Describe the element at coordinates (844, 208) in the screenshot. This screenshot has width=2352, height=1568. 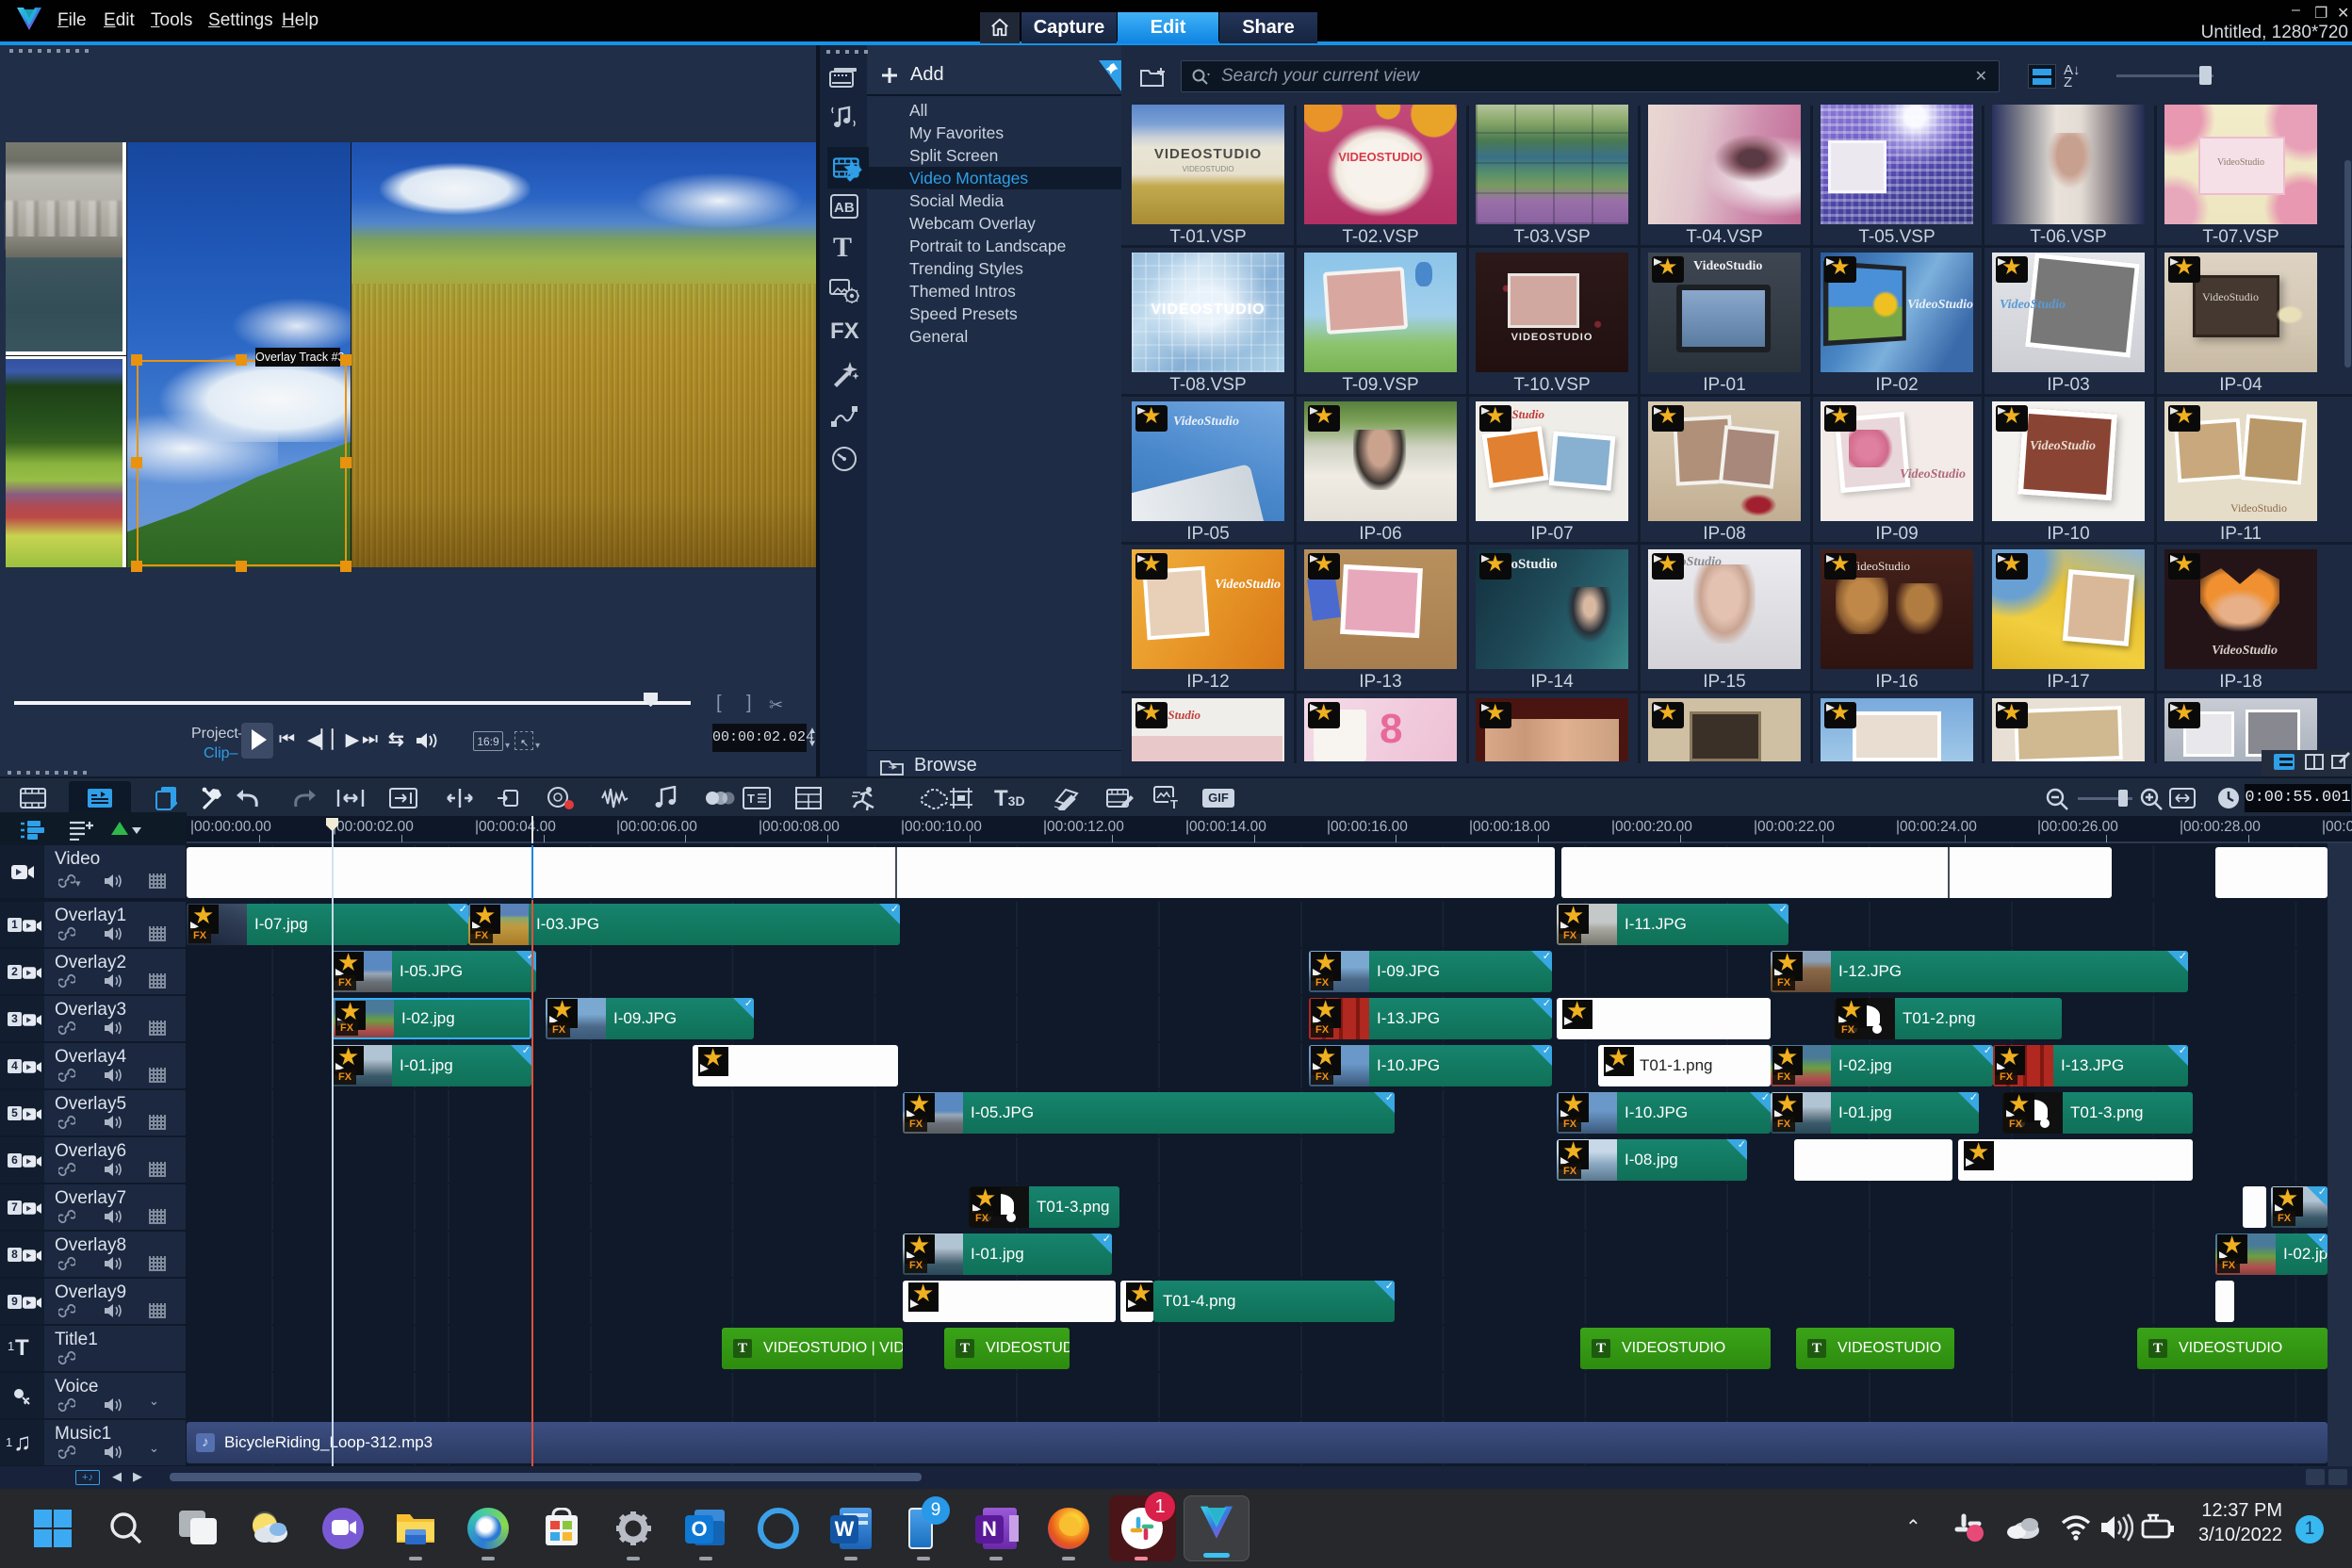
I see `svg-text: AB` at that location.